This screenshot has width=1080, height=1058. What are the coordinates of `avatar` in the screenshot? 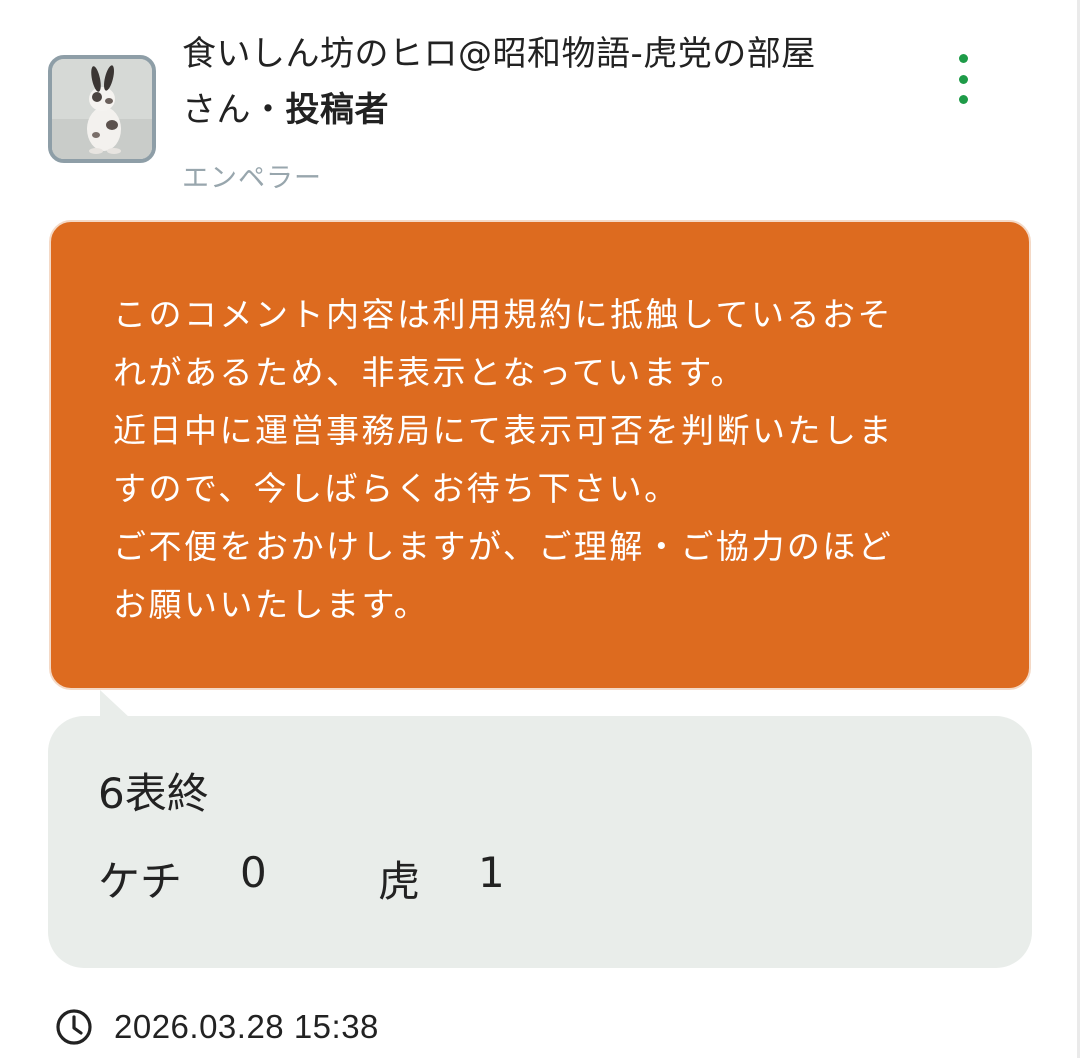 It's located at (102, 109).